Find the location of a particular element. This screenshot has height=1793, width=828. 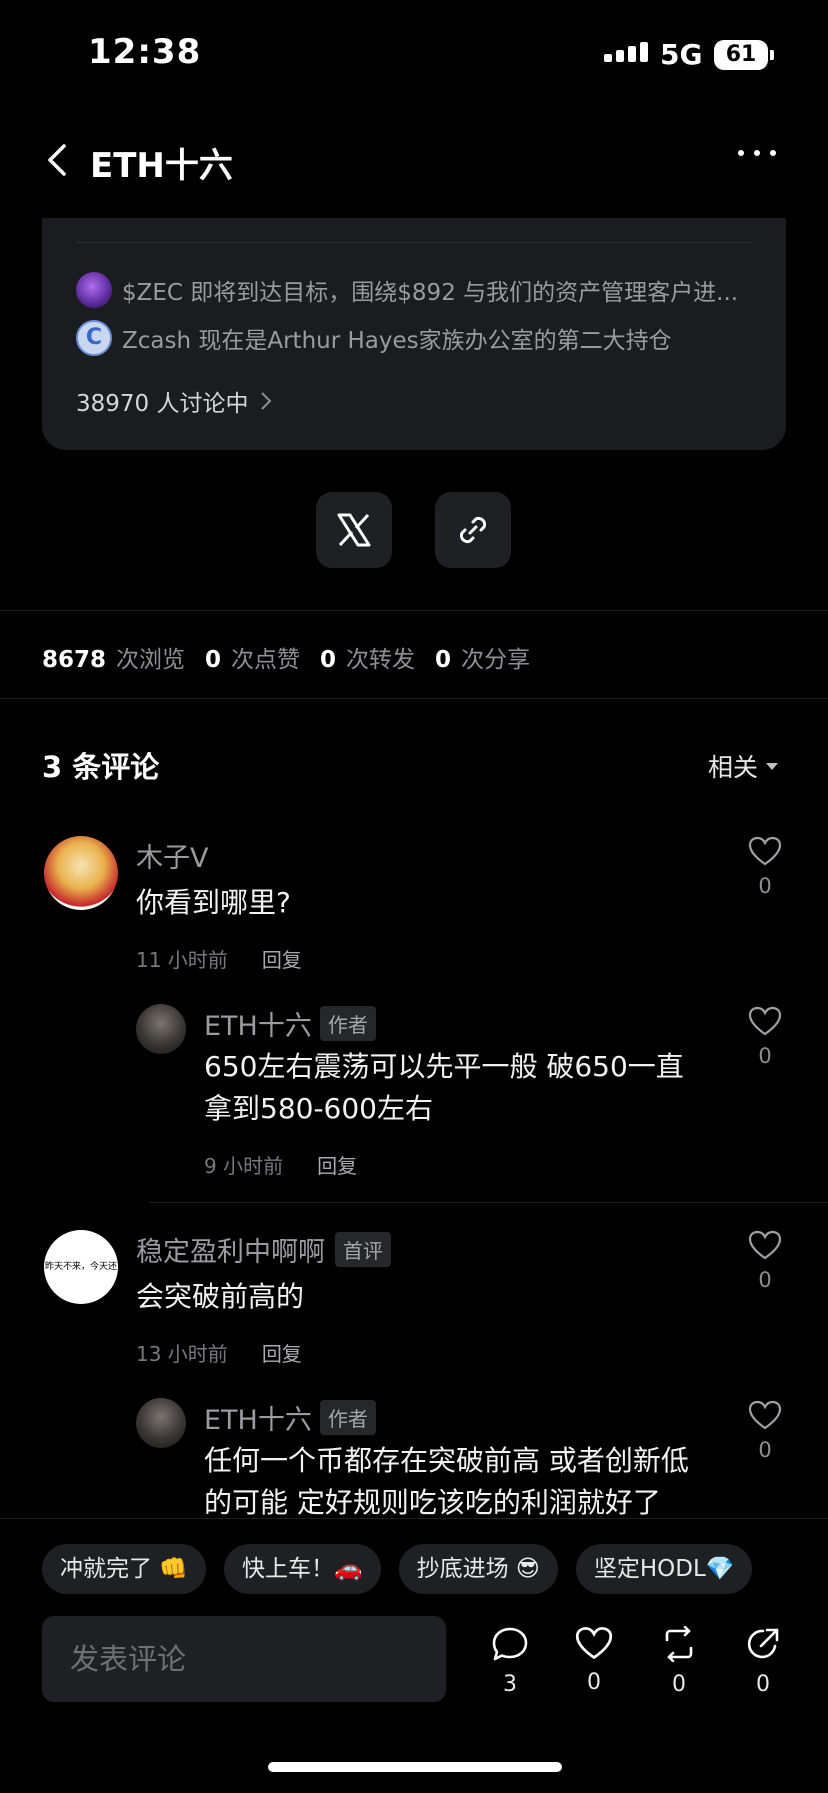

sort-dropdown: 相关 is located at coordinates (743, 766).